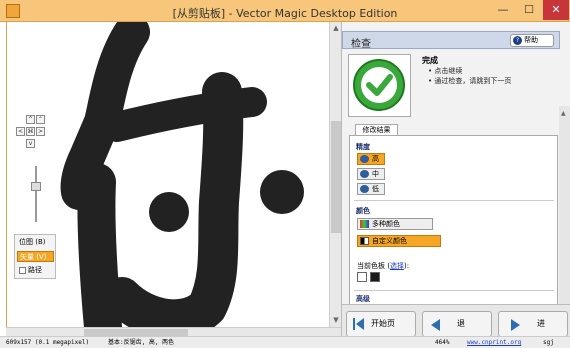 The image size is (570, 348). I want to click on pan-right-button: >, so click(40, 131).